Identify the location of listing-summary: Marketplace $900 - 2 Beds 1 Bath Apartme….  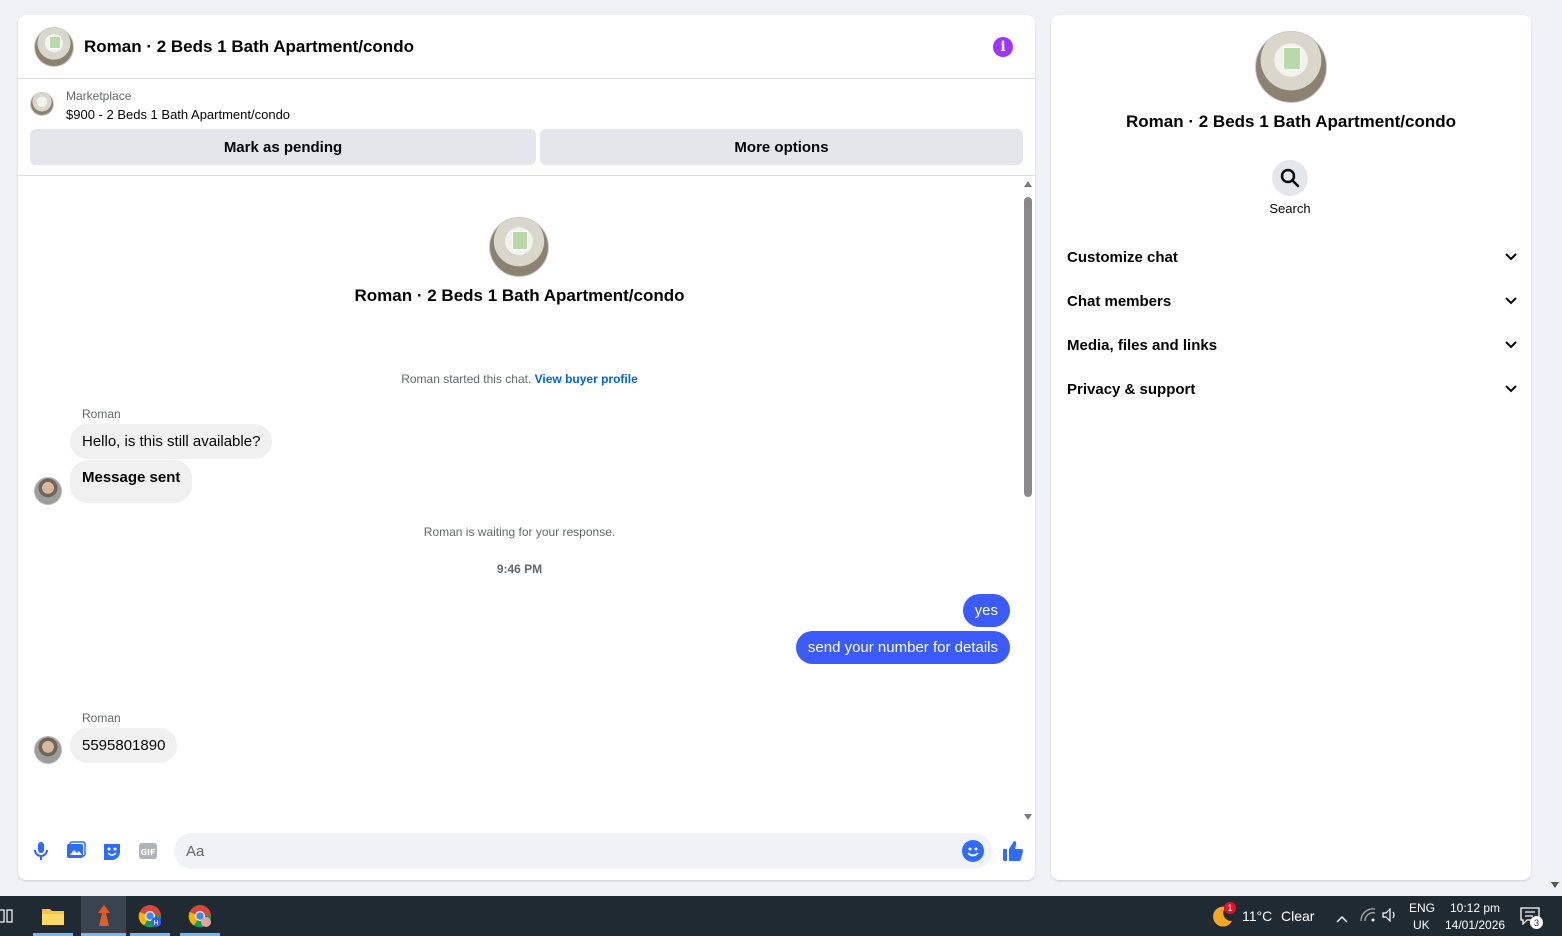
(526, 102).